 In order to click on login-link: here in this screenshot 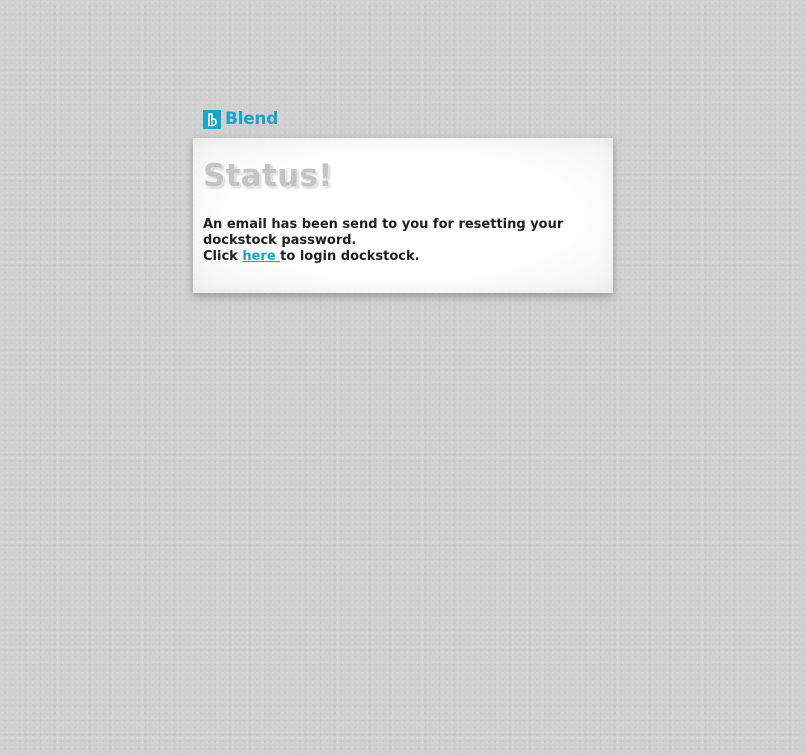, I will do `click(261, 256)`.